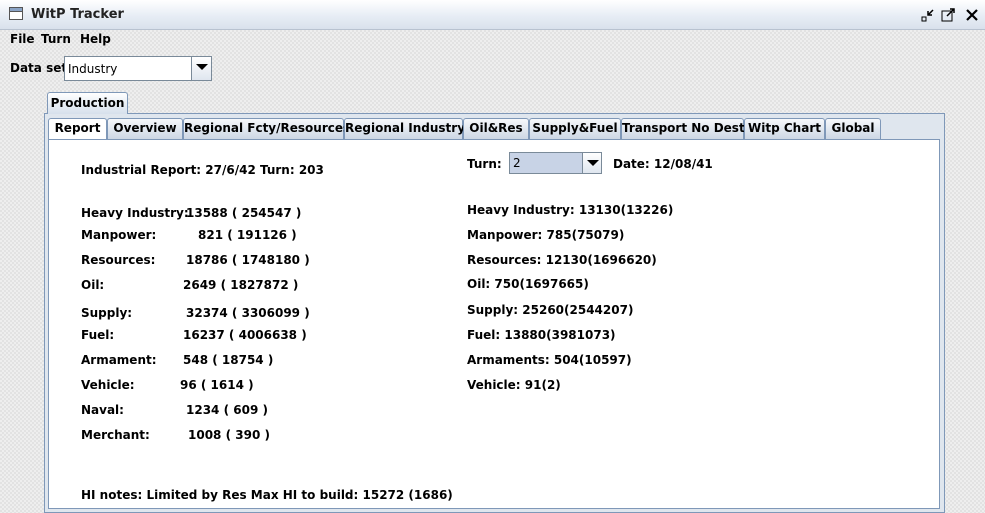 Image resolution: width=985 pixels, height=513 pixels. What do you see at coordinates (115, 435) in the screenshot?
I see `row-label: Merchant:` at bounding box center [115, 435].